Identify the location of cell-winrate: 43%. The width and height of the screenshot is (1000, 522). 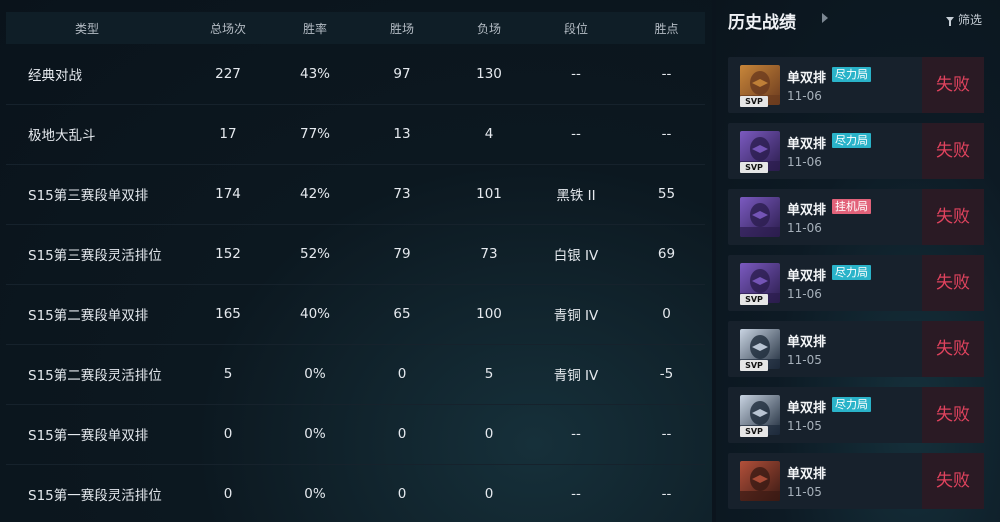
(315, 74).